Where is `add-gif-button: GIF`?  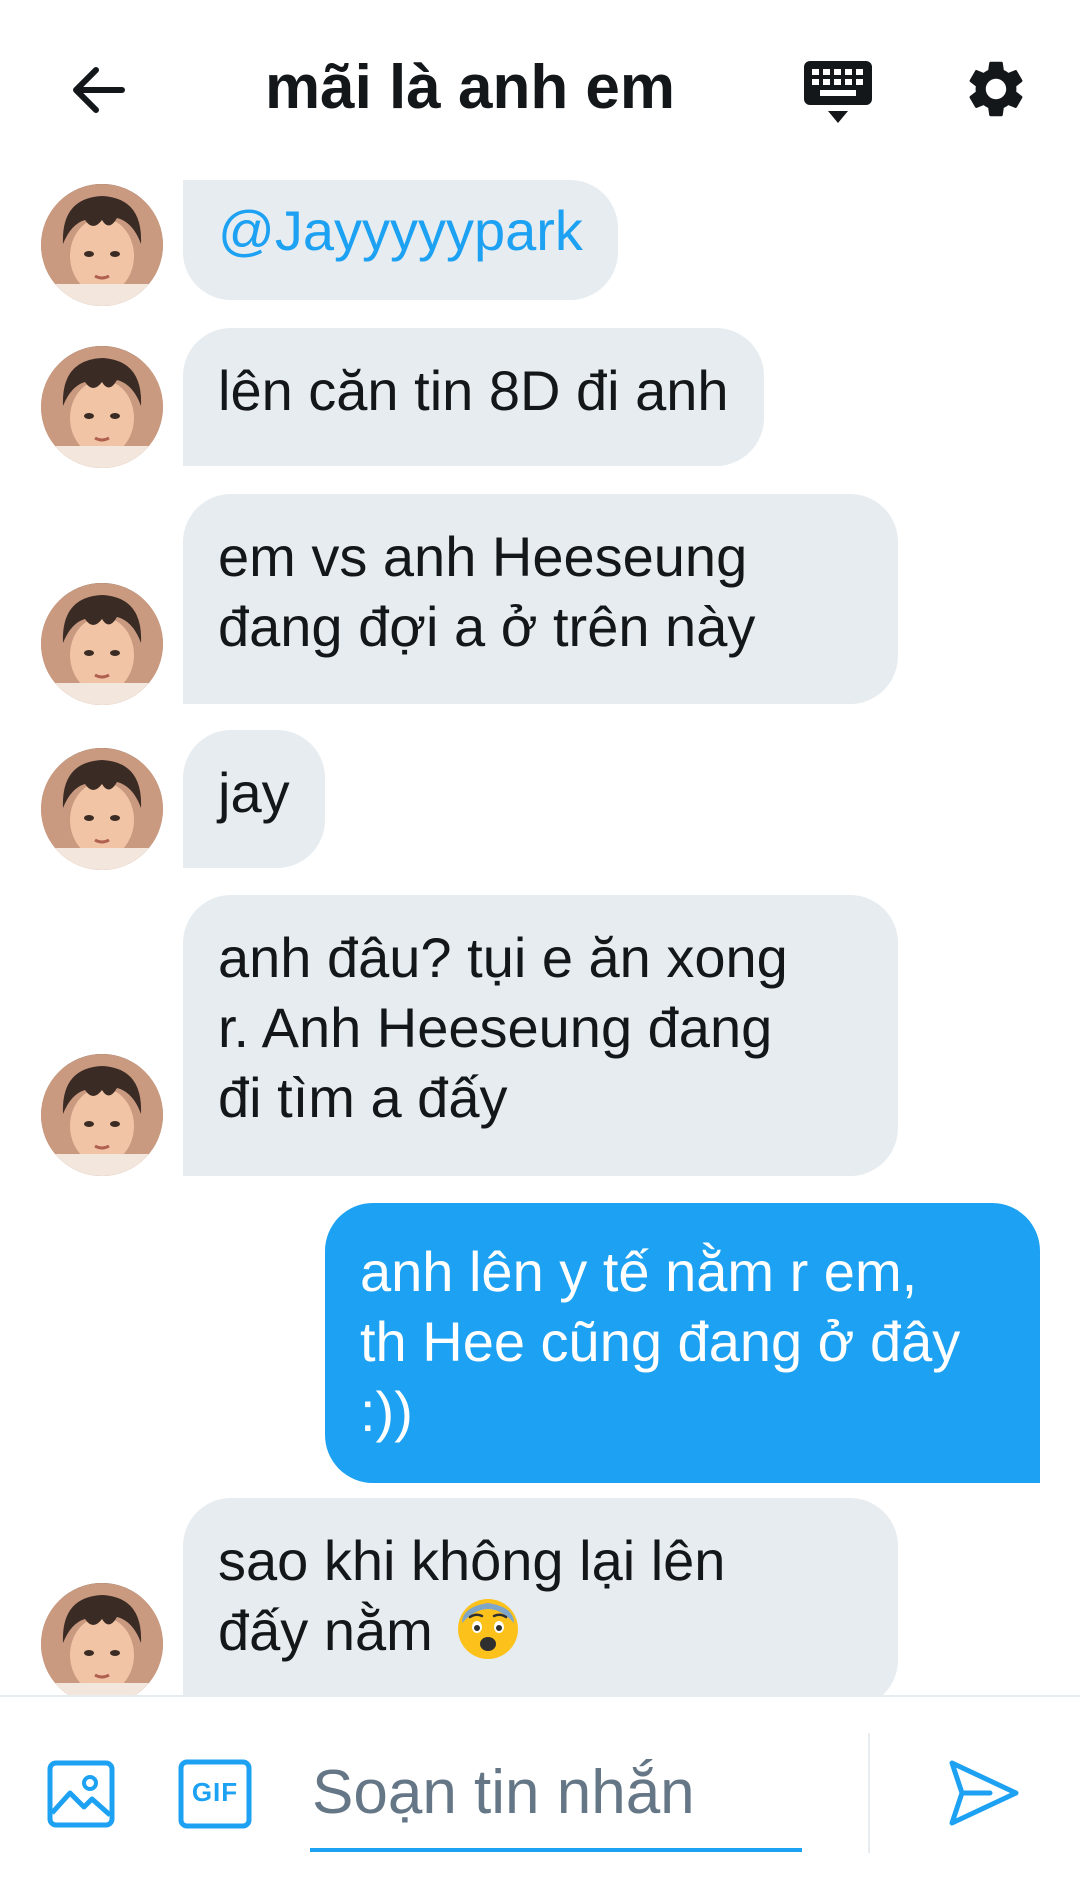
add-gif-button: GIF is located at coordinates (215, 1794).